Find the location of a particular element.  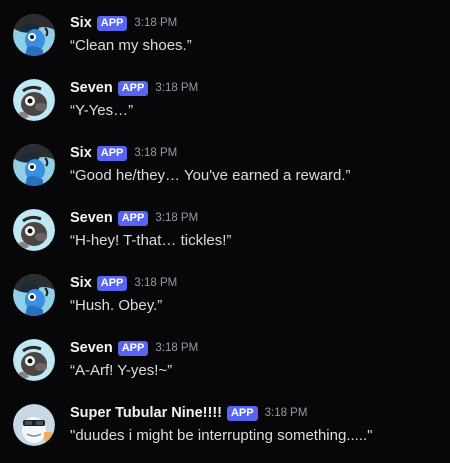

message-content: “H-hey! T-that… tickles!” is located at coordinates (151, 240).